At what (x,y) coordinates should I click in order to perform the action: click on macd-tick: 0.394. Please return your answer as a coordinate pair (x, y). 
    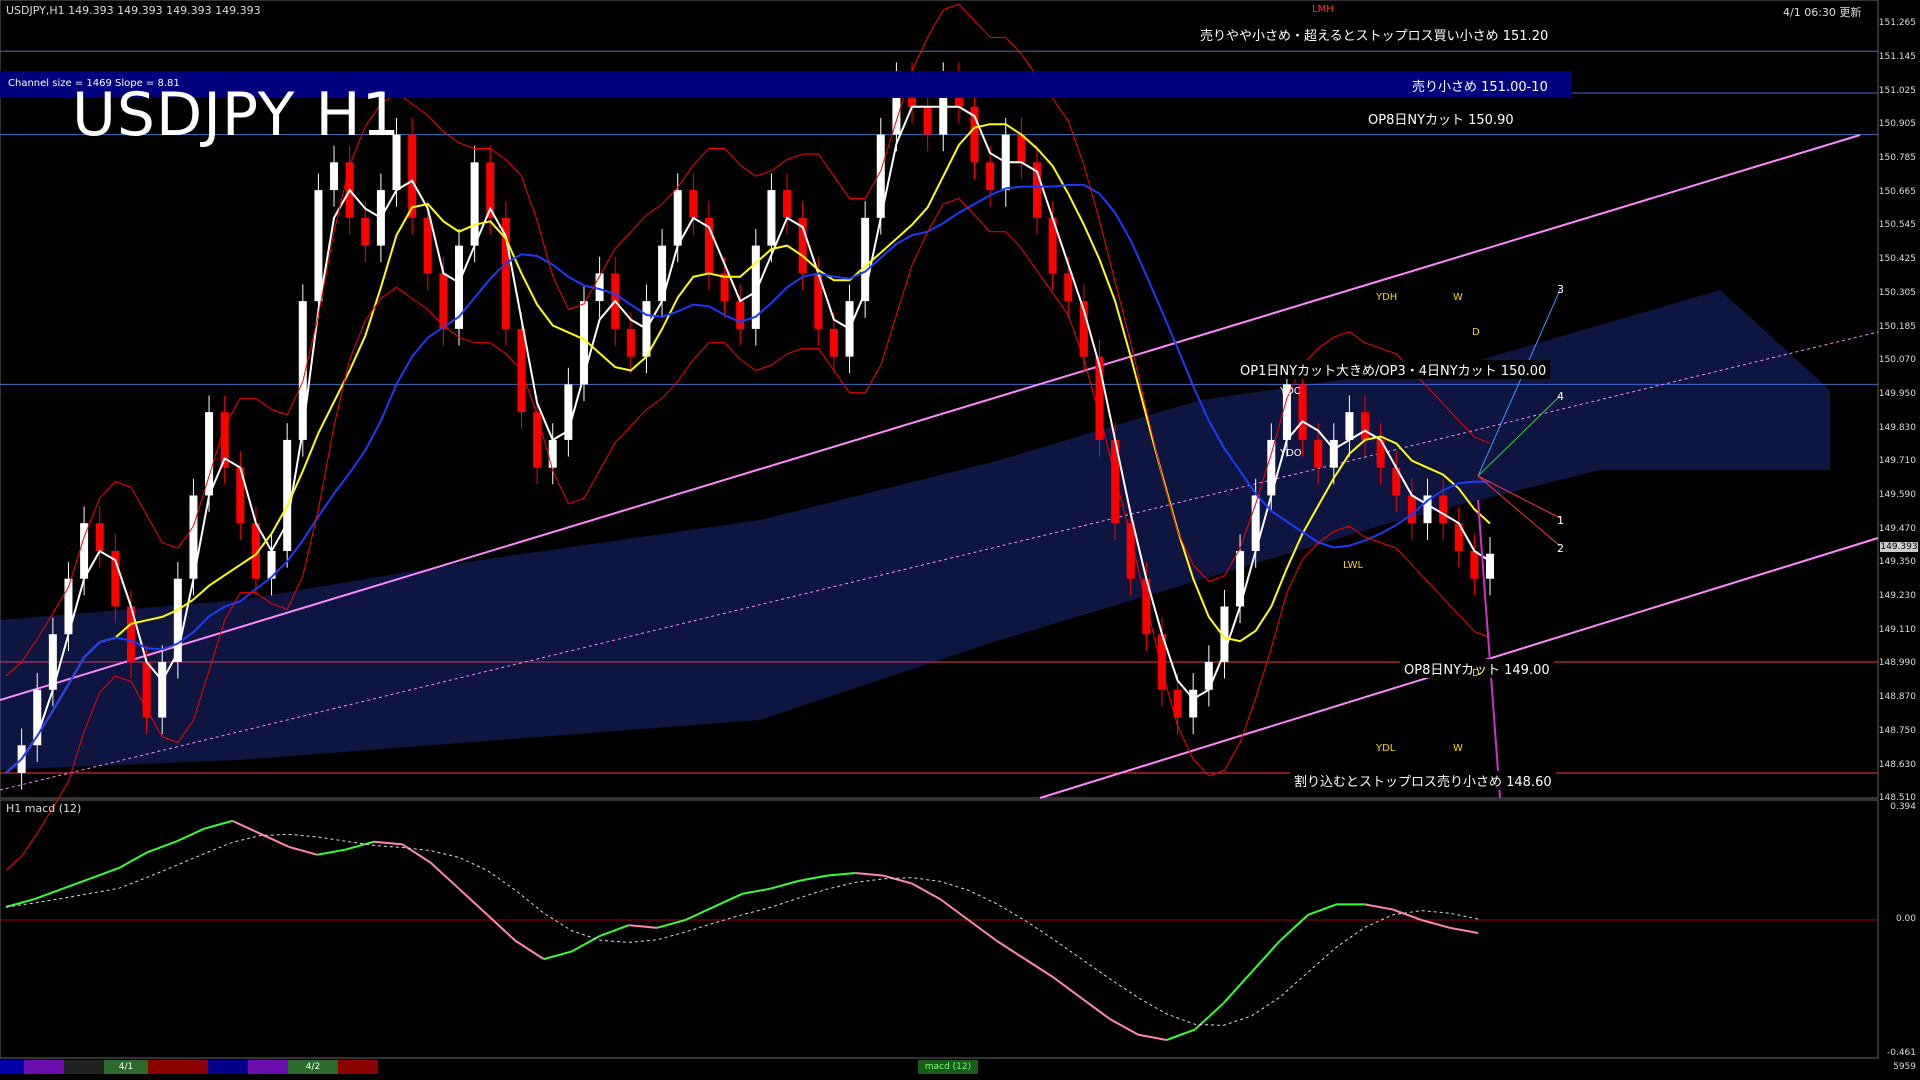
    Looking at the image, I should click on (1903, 807).